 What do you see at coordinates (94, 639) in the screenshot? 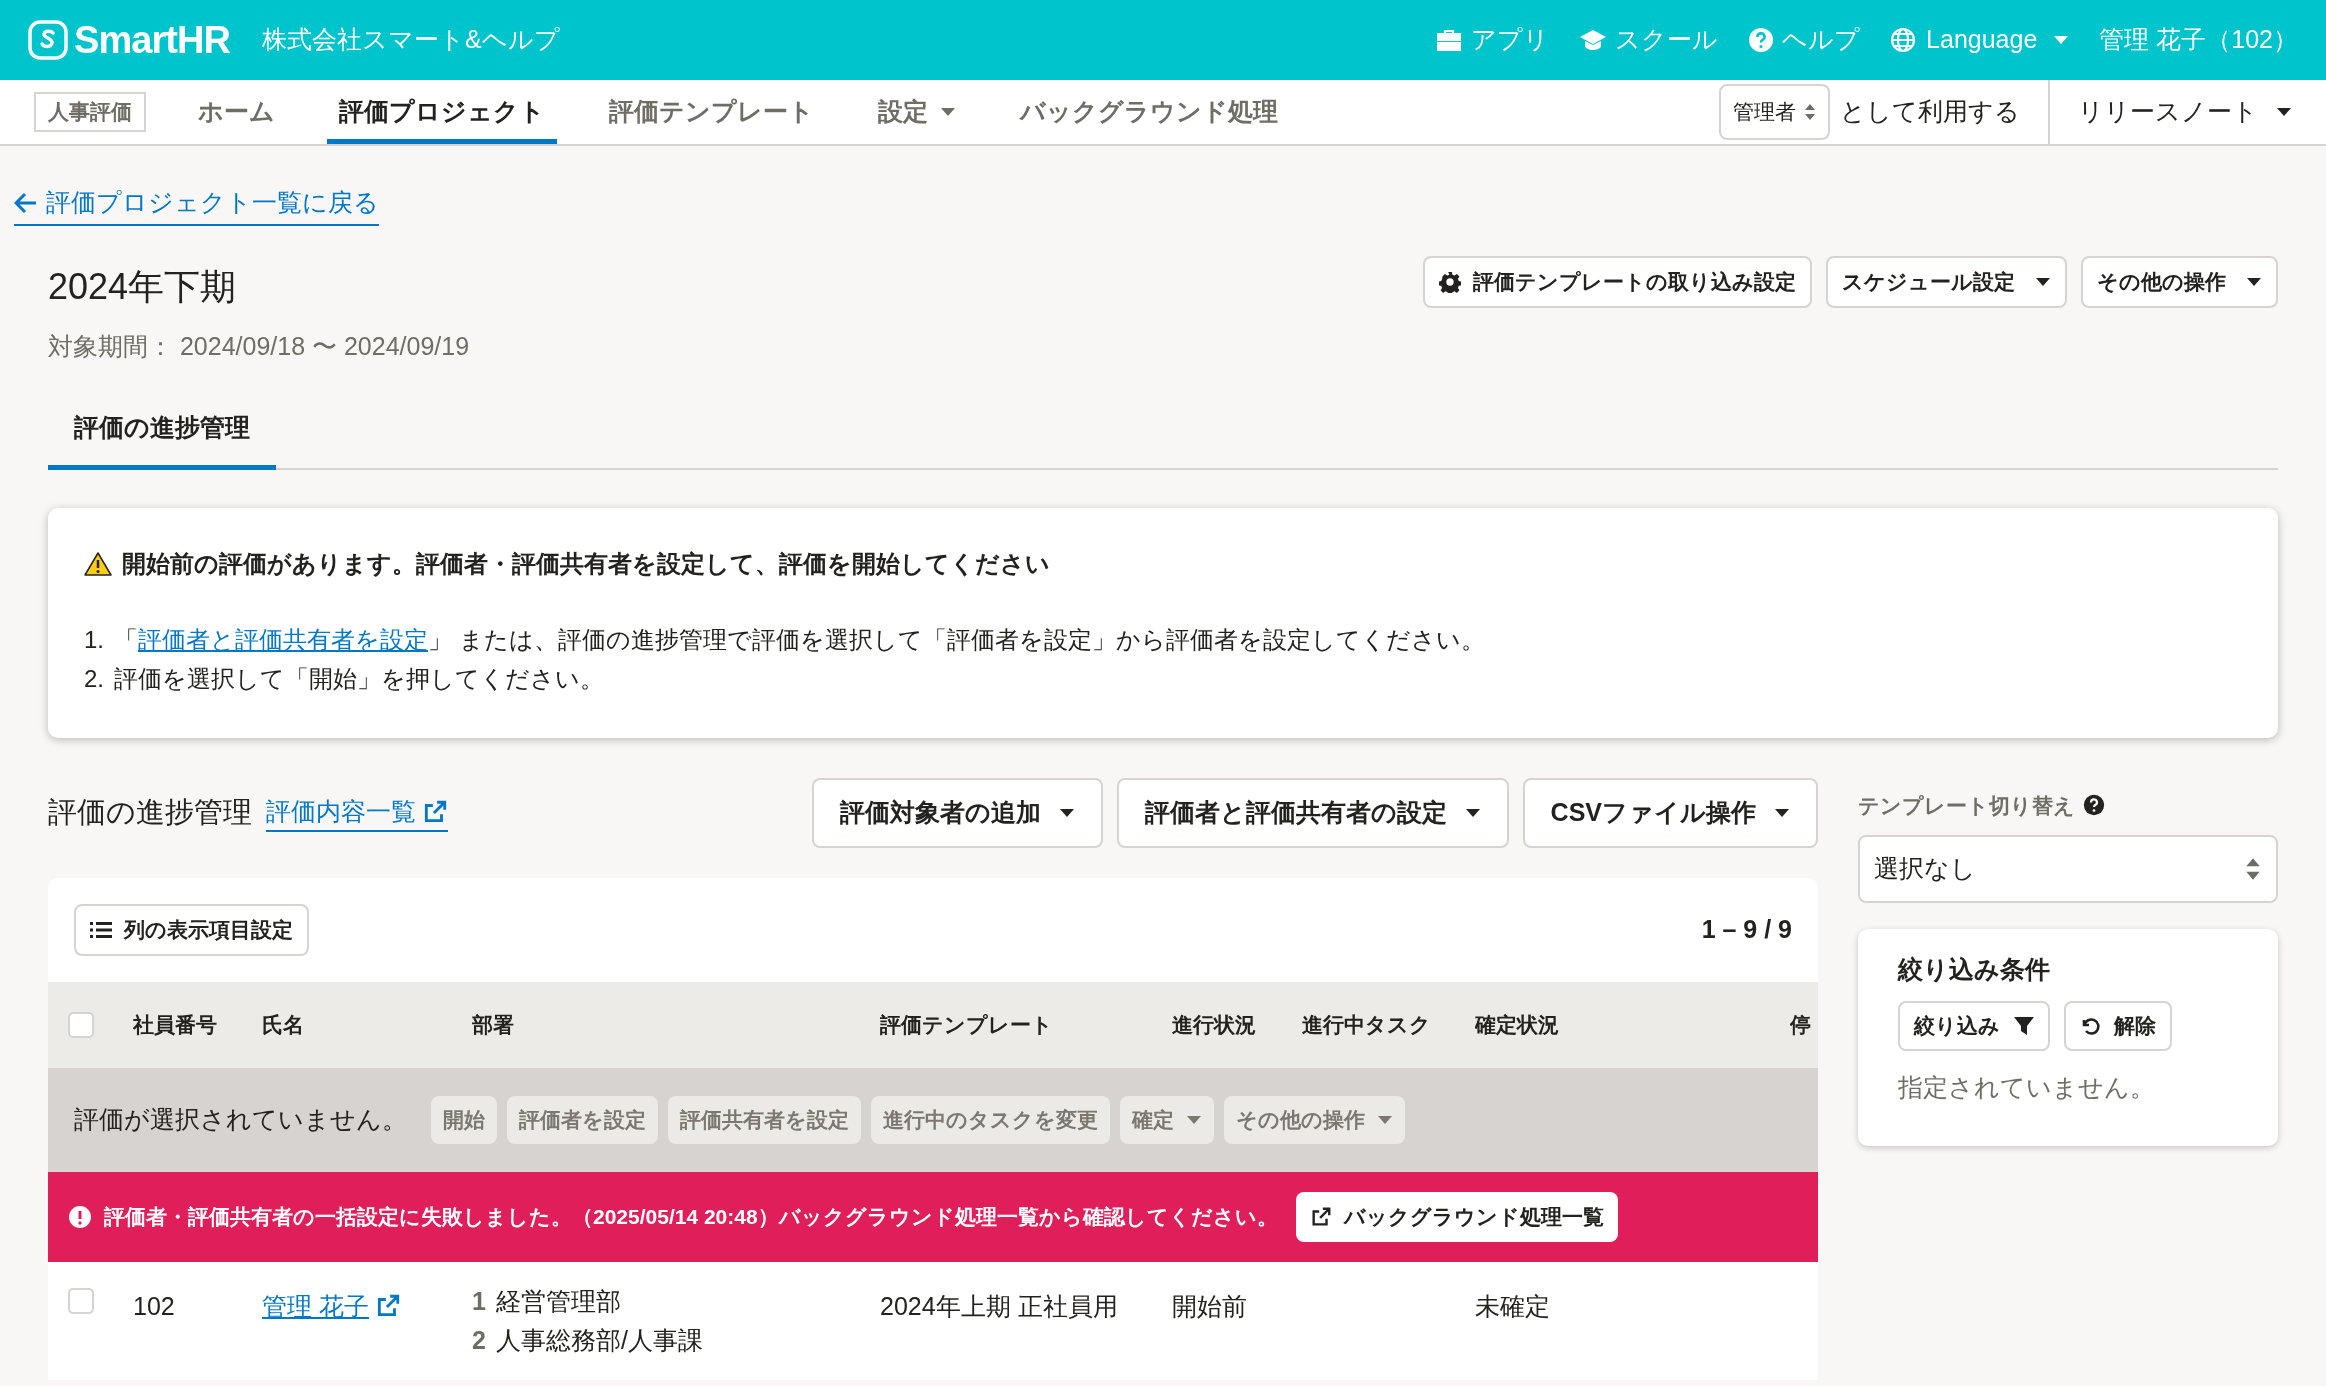
I see `step-number: 1.` at bounding box center [94, 639].